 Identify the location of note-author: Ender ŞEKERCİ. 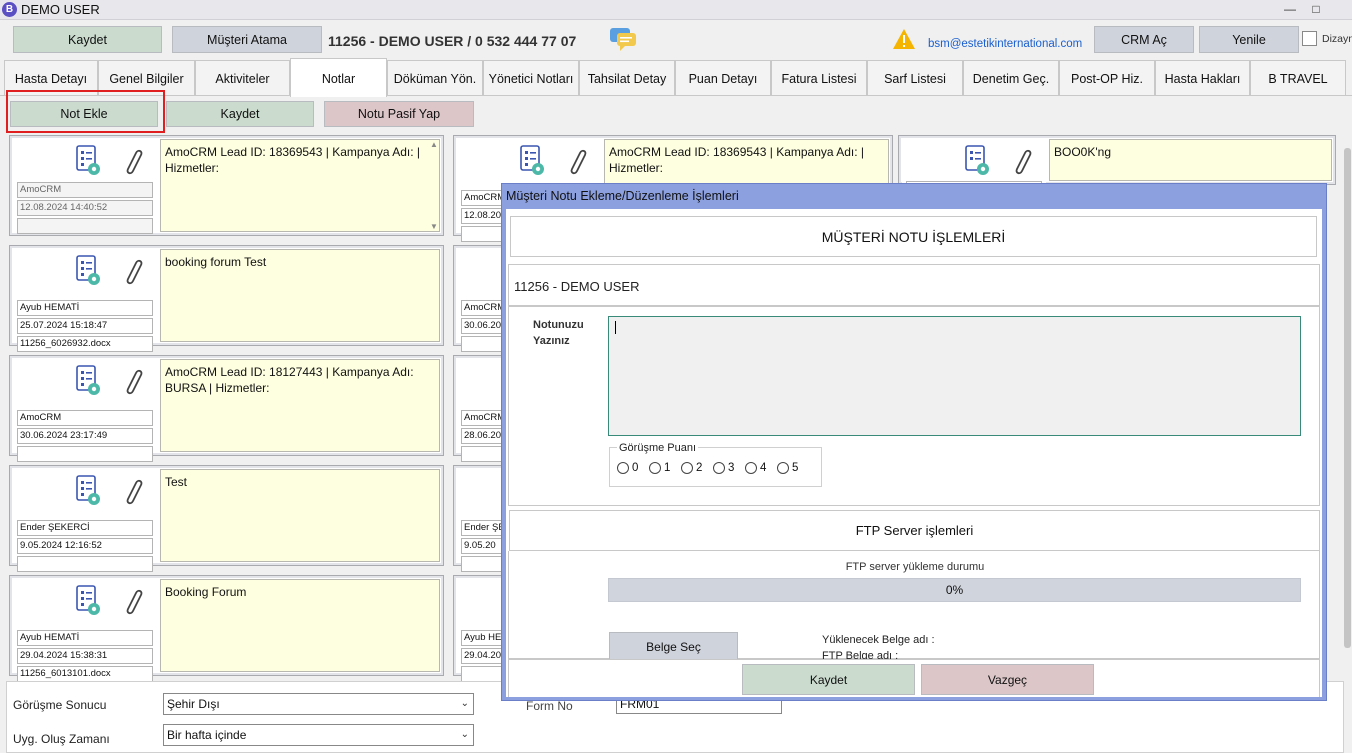
(85, 528).